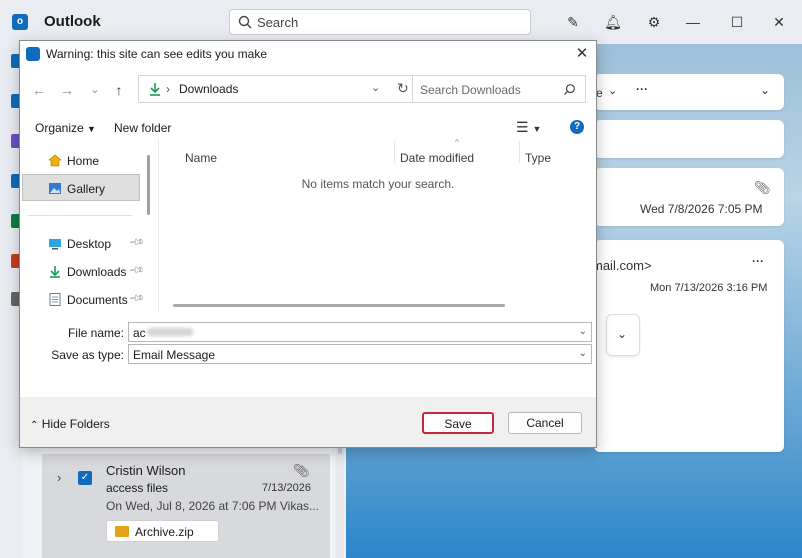  I want to click on file-name-value: ac, so click(139, 333).